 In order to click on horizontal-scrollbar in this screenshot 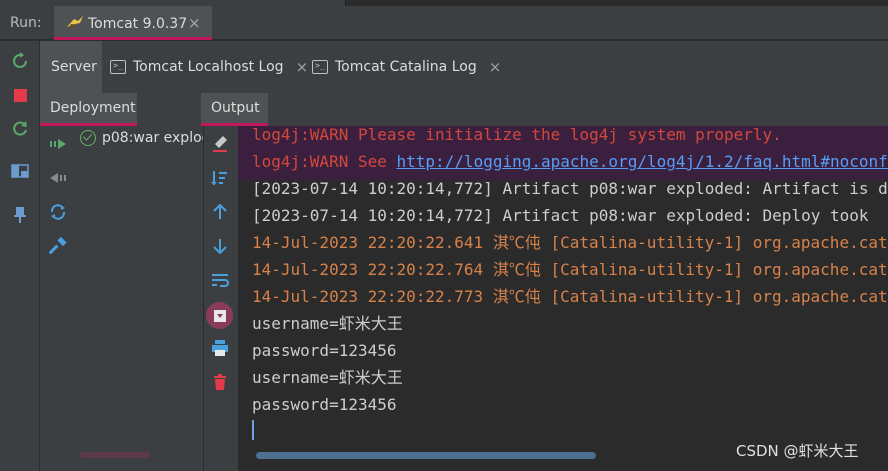, I will do `click(426, 455)`.